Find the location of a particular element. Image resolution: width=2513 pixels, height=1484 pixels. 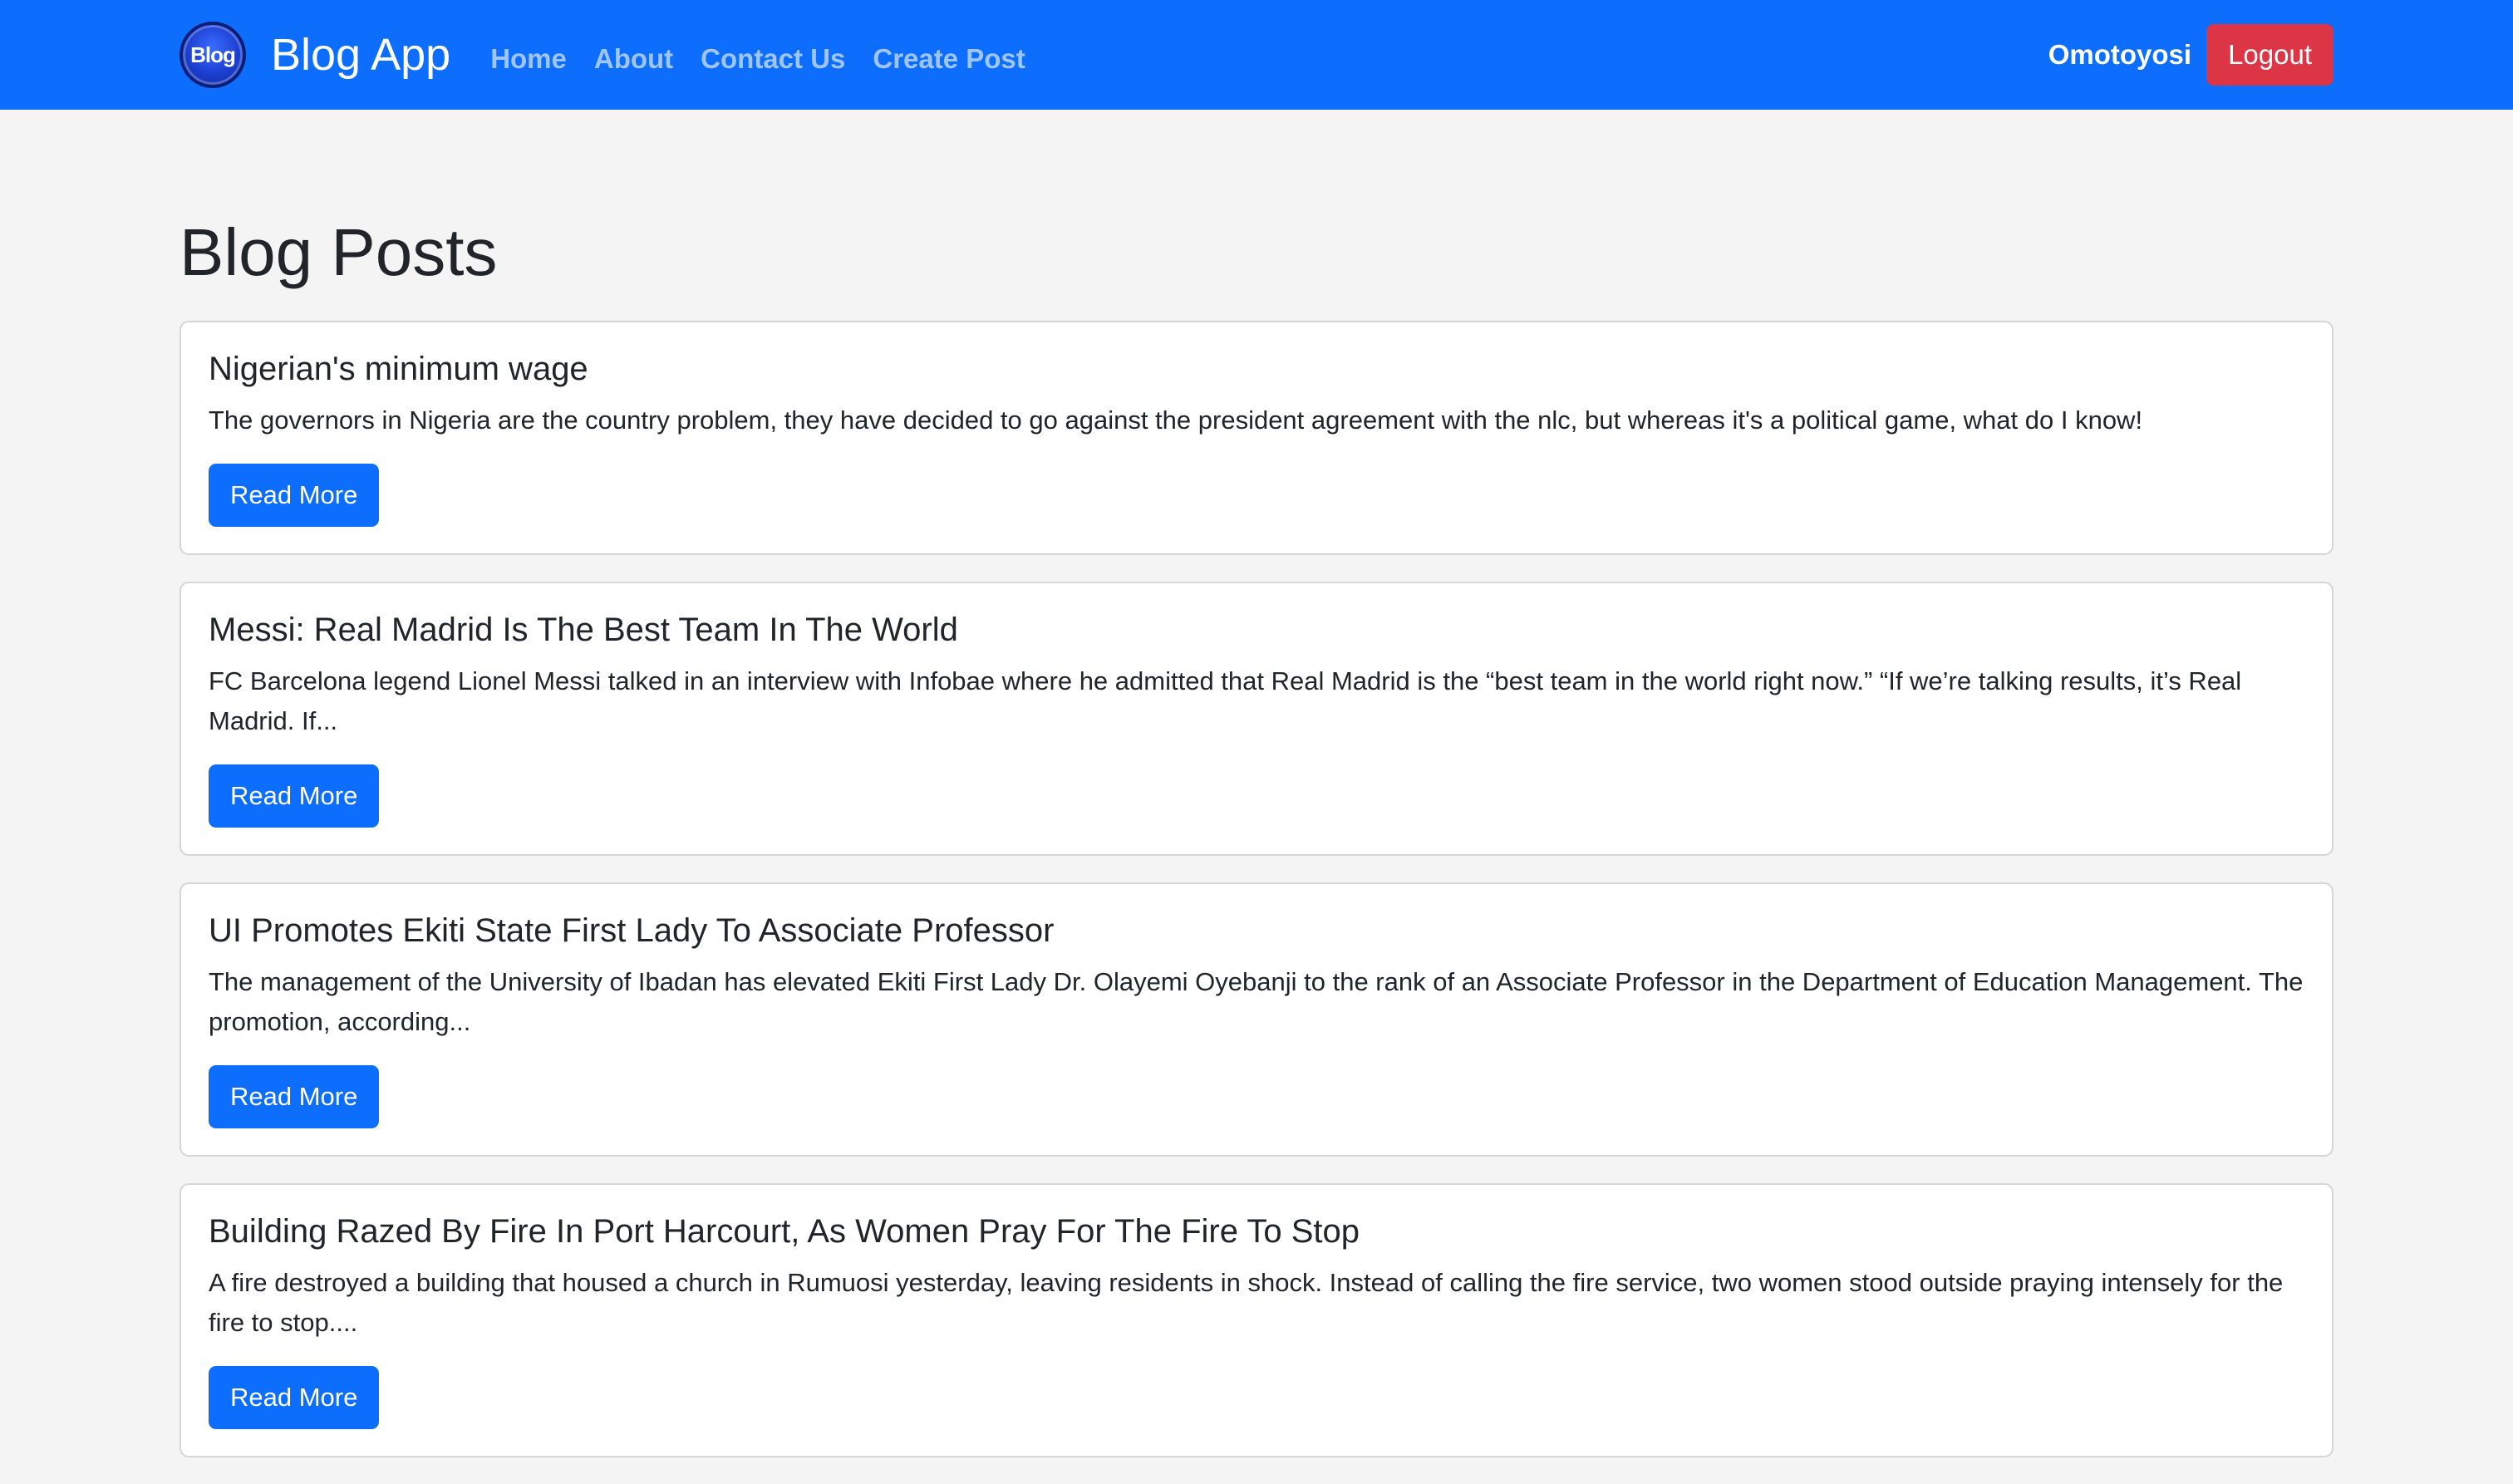

user-area: Omotoyosi Logout is located at coordinates (2191, 55).